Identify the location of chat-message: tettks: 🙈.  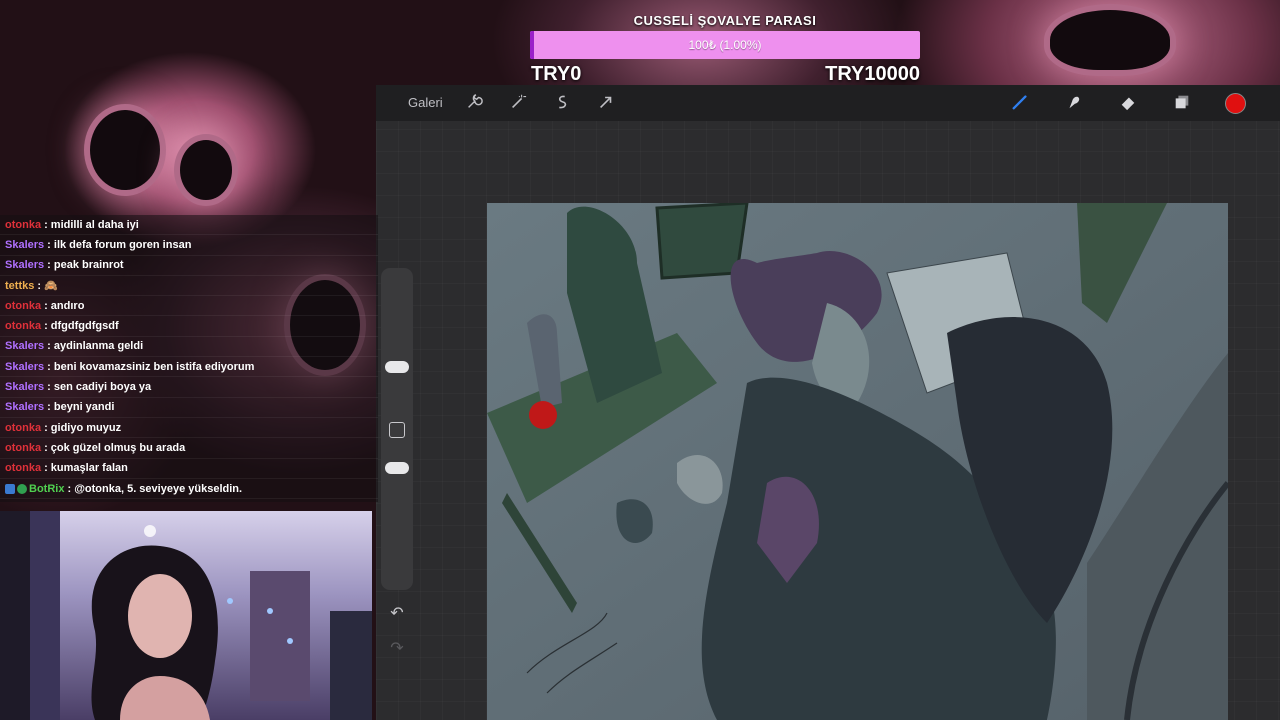
(189, 286).